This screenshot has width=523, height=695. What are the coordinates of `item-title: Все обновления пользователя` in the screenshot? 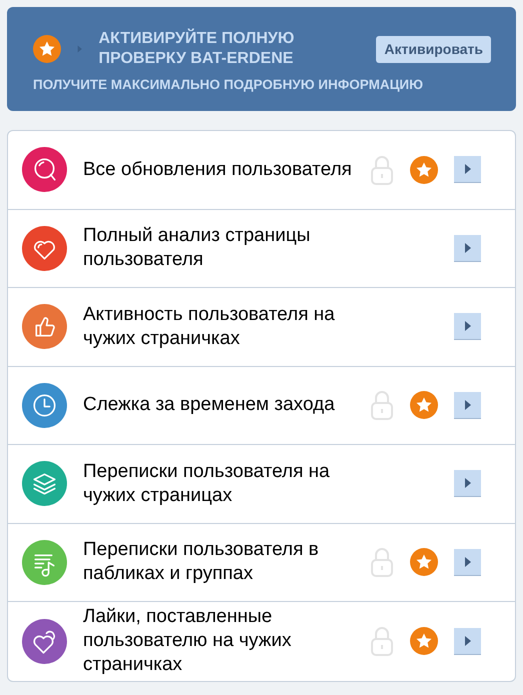 It's located at (218, 170).